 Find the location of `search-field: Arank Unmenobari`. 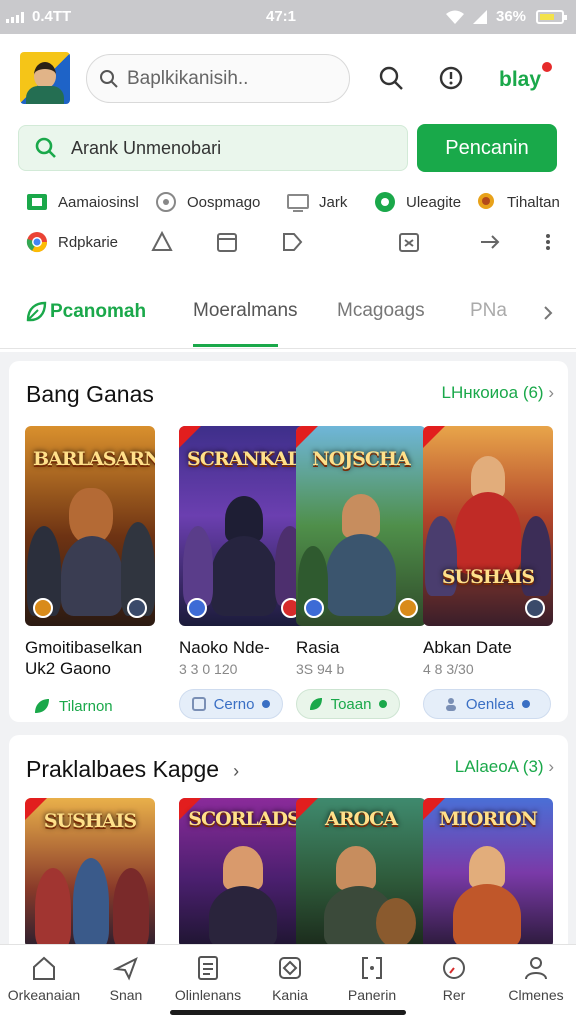

search-field: Arank Unmenobari is located at coordinates (213, 148).